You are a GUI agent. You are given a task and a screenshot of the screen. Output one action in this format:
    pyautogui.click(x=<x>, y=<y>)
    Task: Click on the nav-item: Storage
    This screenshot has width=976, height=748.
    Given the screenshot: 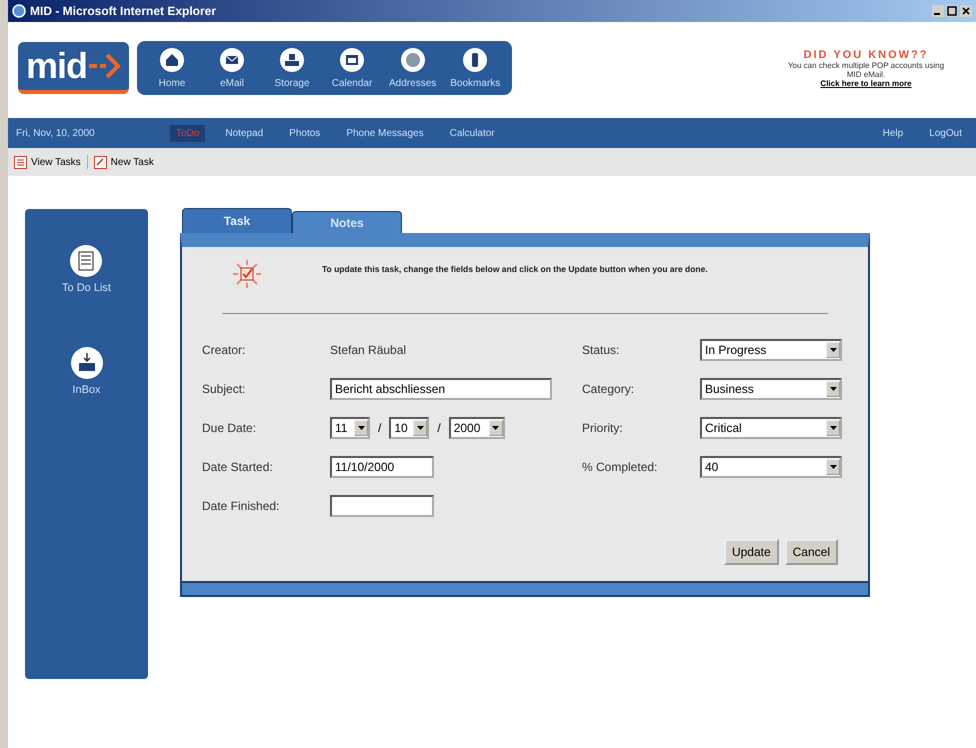 What is the action you would take?
    pyautogui.click(x=292, y=68)
    